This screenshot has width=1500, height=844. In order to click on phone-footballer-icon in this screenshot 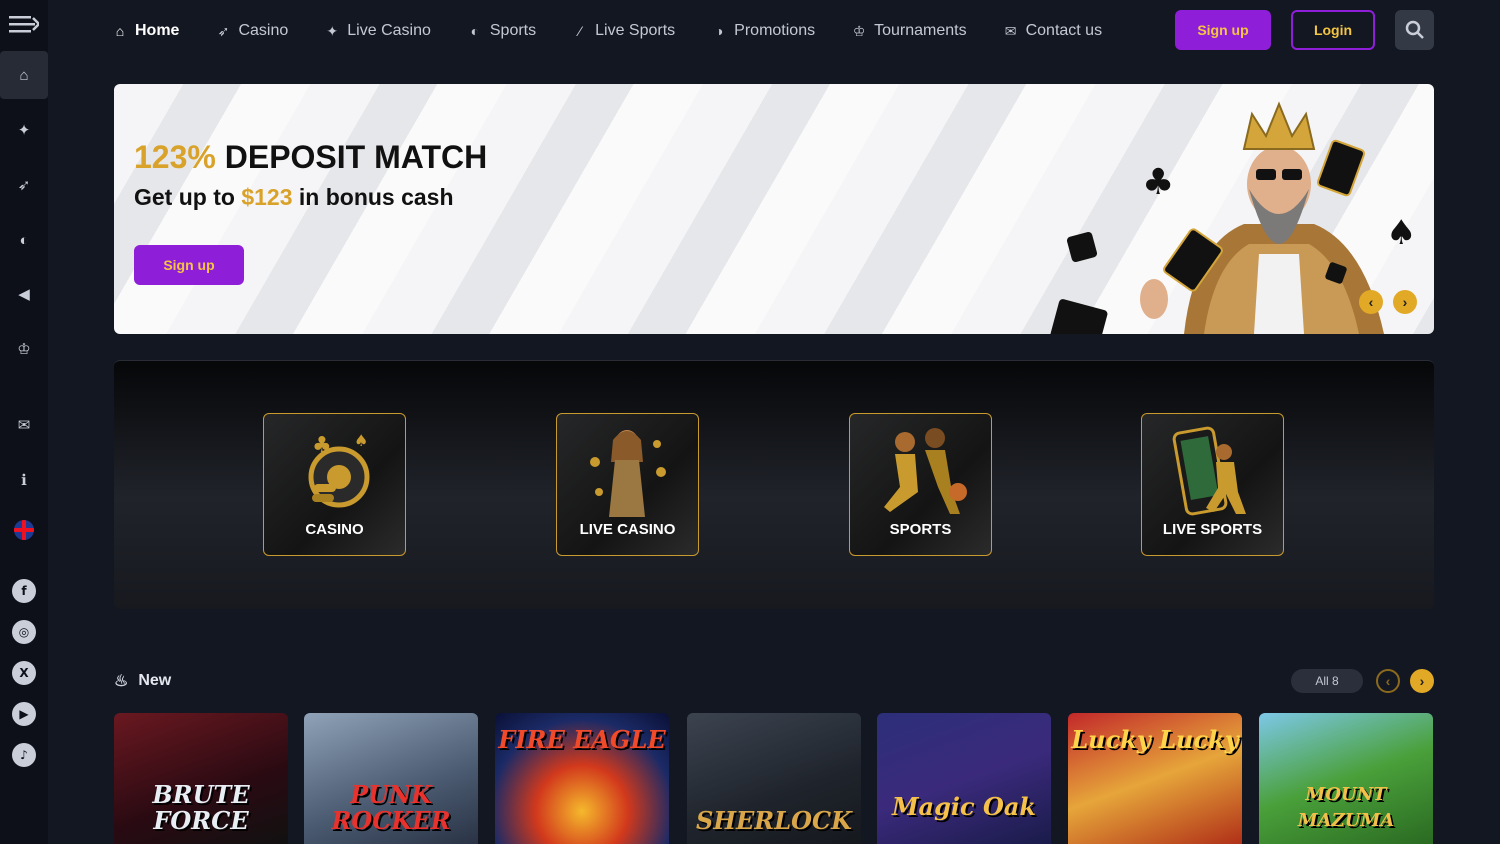, I will do `click(1209, 471)`.